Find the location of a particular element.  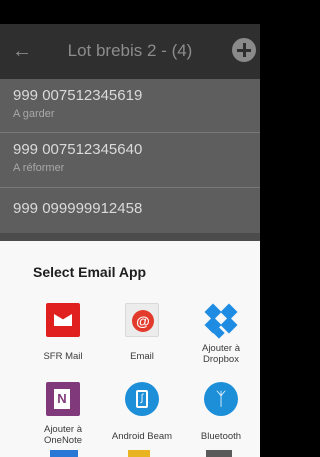

app-label: Android Beam is located at coordinates (142, 436).